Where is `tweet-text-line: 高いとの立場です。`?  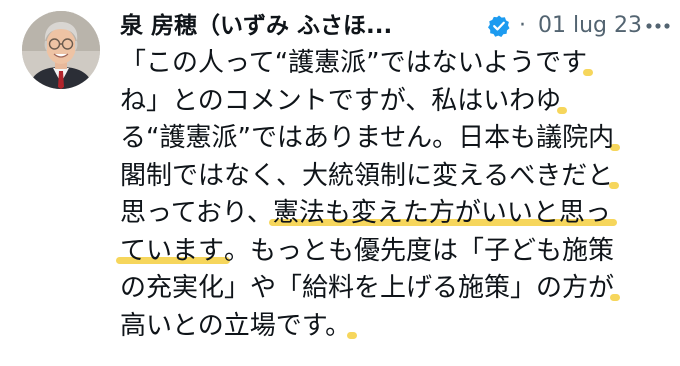
tweet-text-line: 高いとの立場です。 is located at coordinates (395, 327).